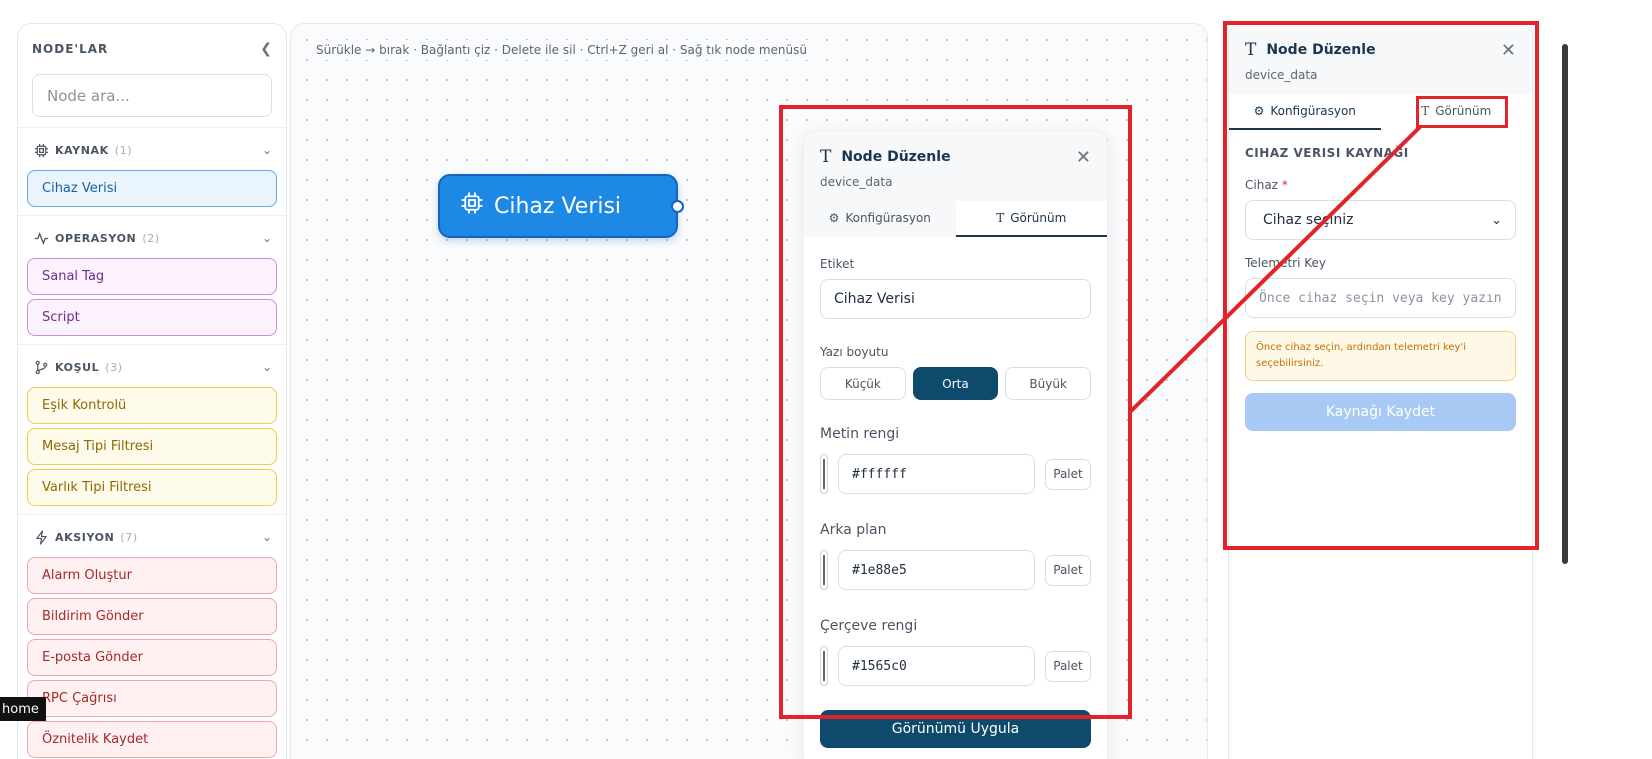  Describe the element at coordinates (152, 657) in the screenshot. I see `palette-item-eposta-gonder: E-posta Gönder` at that location.